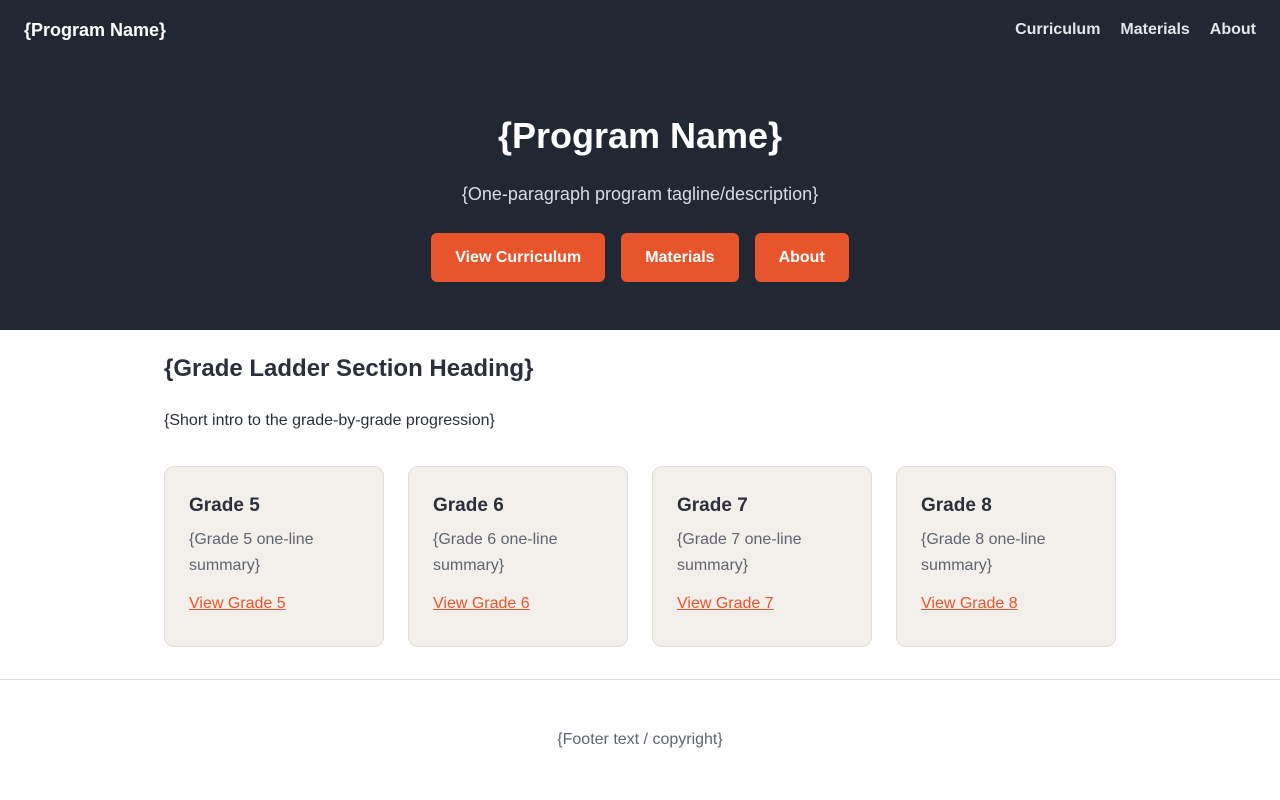 The height and width of the screenshot is (800, 1280). What do you see at coordinates (680, 257) in the screenshot?
I see `materials-button: Materials` at bounding box center [680, 257].